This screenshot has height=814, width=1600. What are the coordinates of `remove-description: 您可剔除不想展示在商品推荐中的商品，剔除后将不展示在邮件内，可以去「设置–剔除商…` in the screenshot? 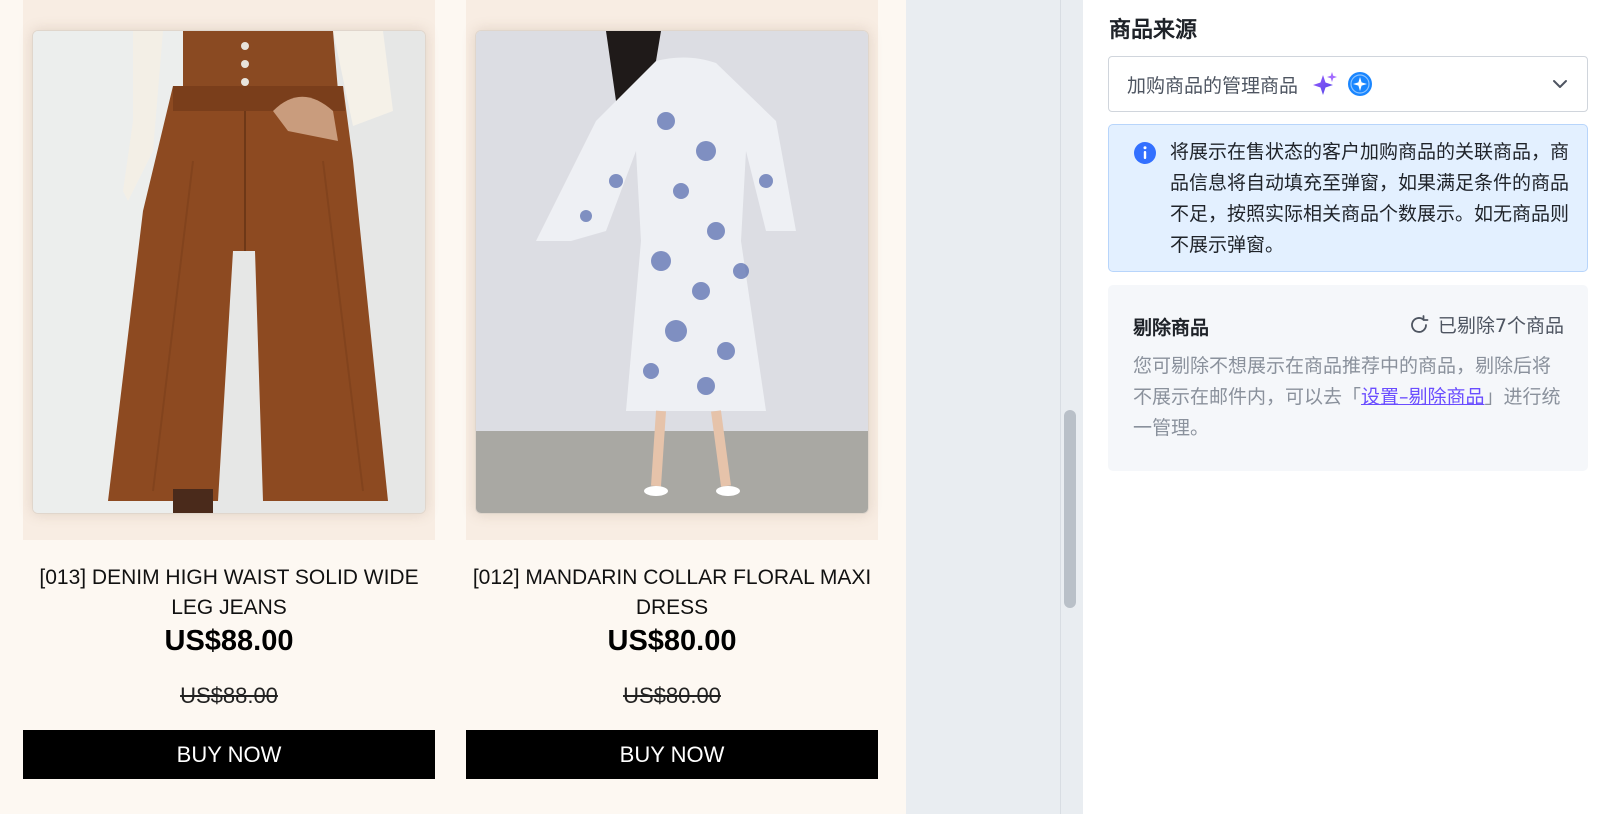 It's located at (1349, 397).